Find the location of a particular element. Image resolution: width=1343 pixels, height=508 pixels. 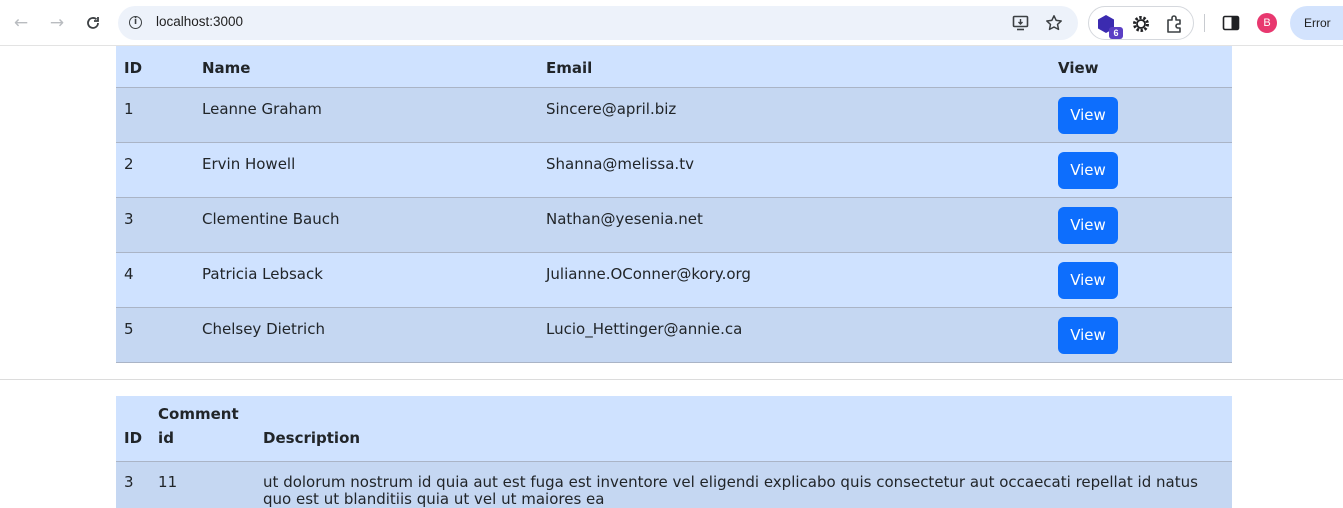

user-id: 4 is located at coordinates (155, 279).